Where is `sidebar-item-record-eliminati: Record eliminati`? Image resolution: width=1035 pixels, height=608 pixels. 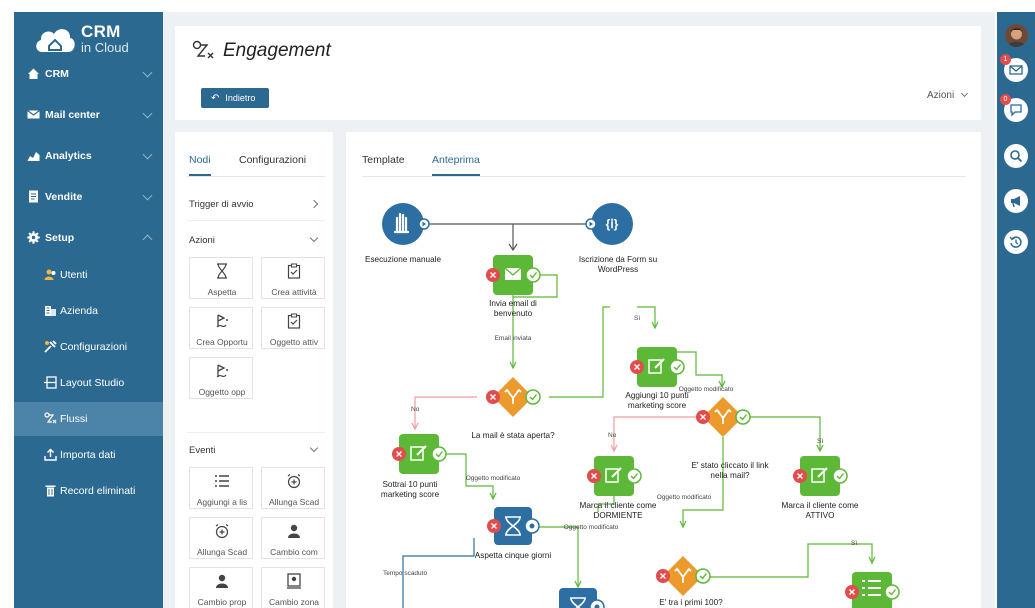
sidebar-item-record-eliminati: Record eliminati is located at coordinates (88, 491).